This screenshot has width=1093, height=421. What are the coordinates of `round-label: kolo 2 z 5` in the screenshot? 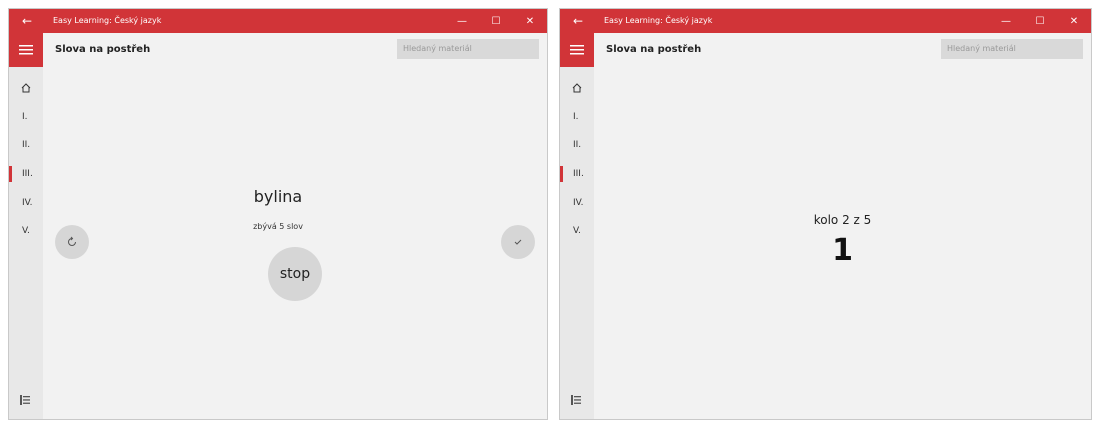 It's located at (842, 220).